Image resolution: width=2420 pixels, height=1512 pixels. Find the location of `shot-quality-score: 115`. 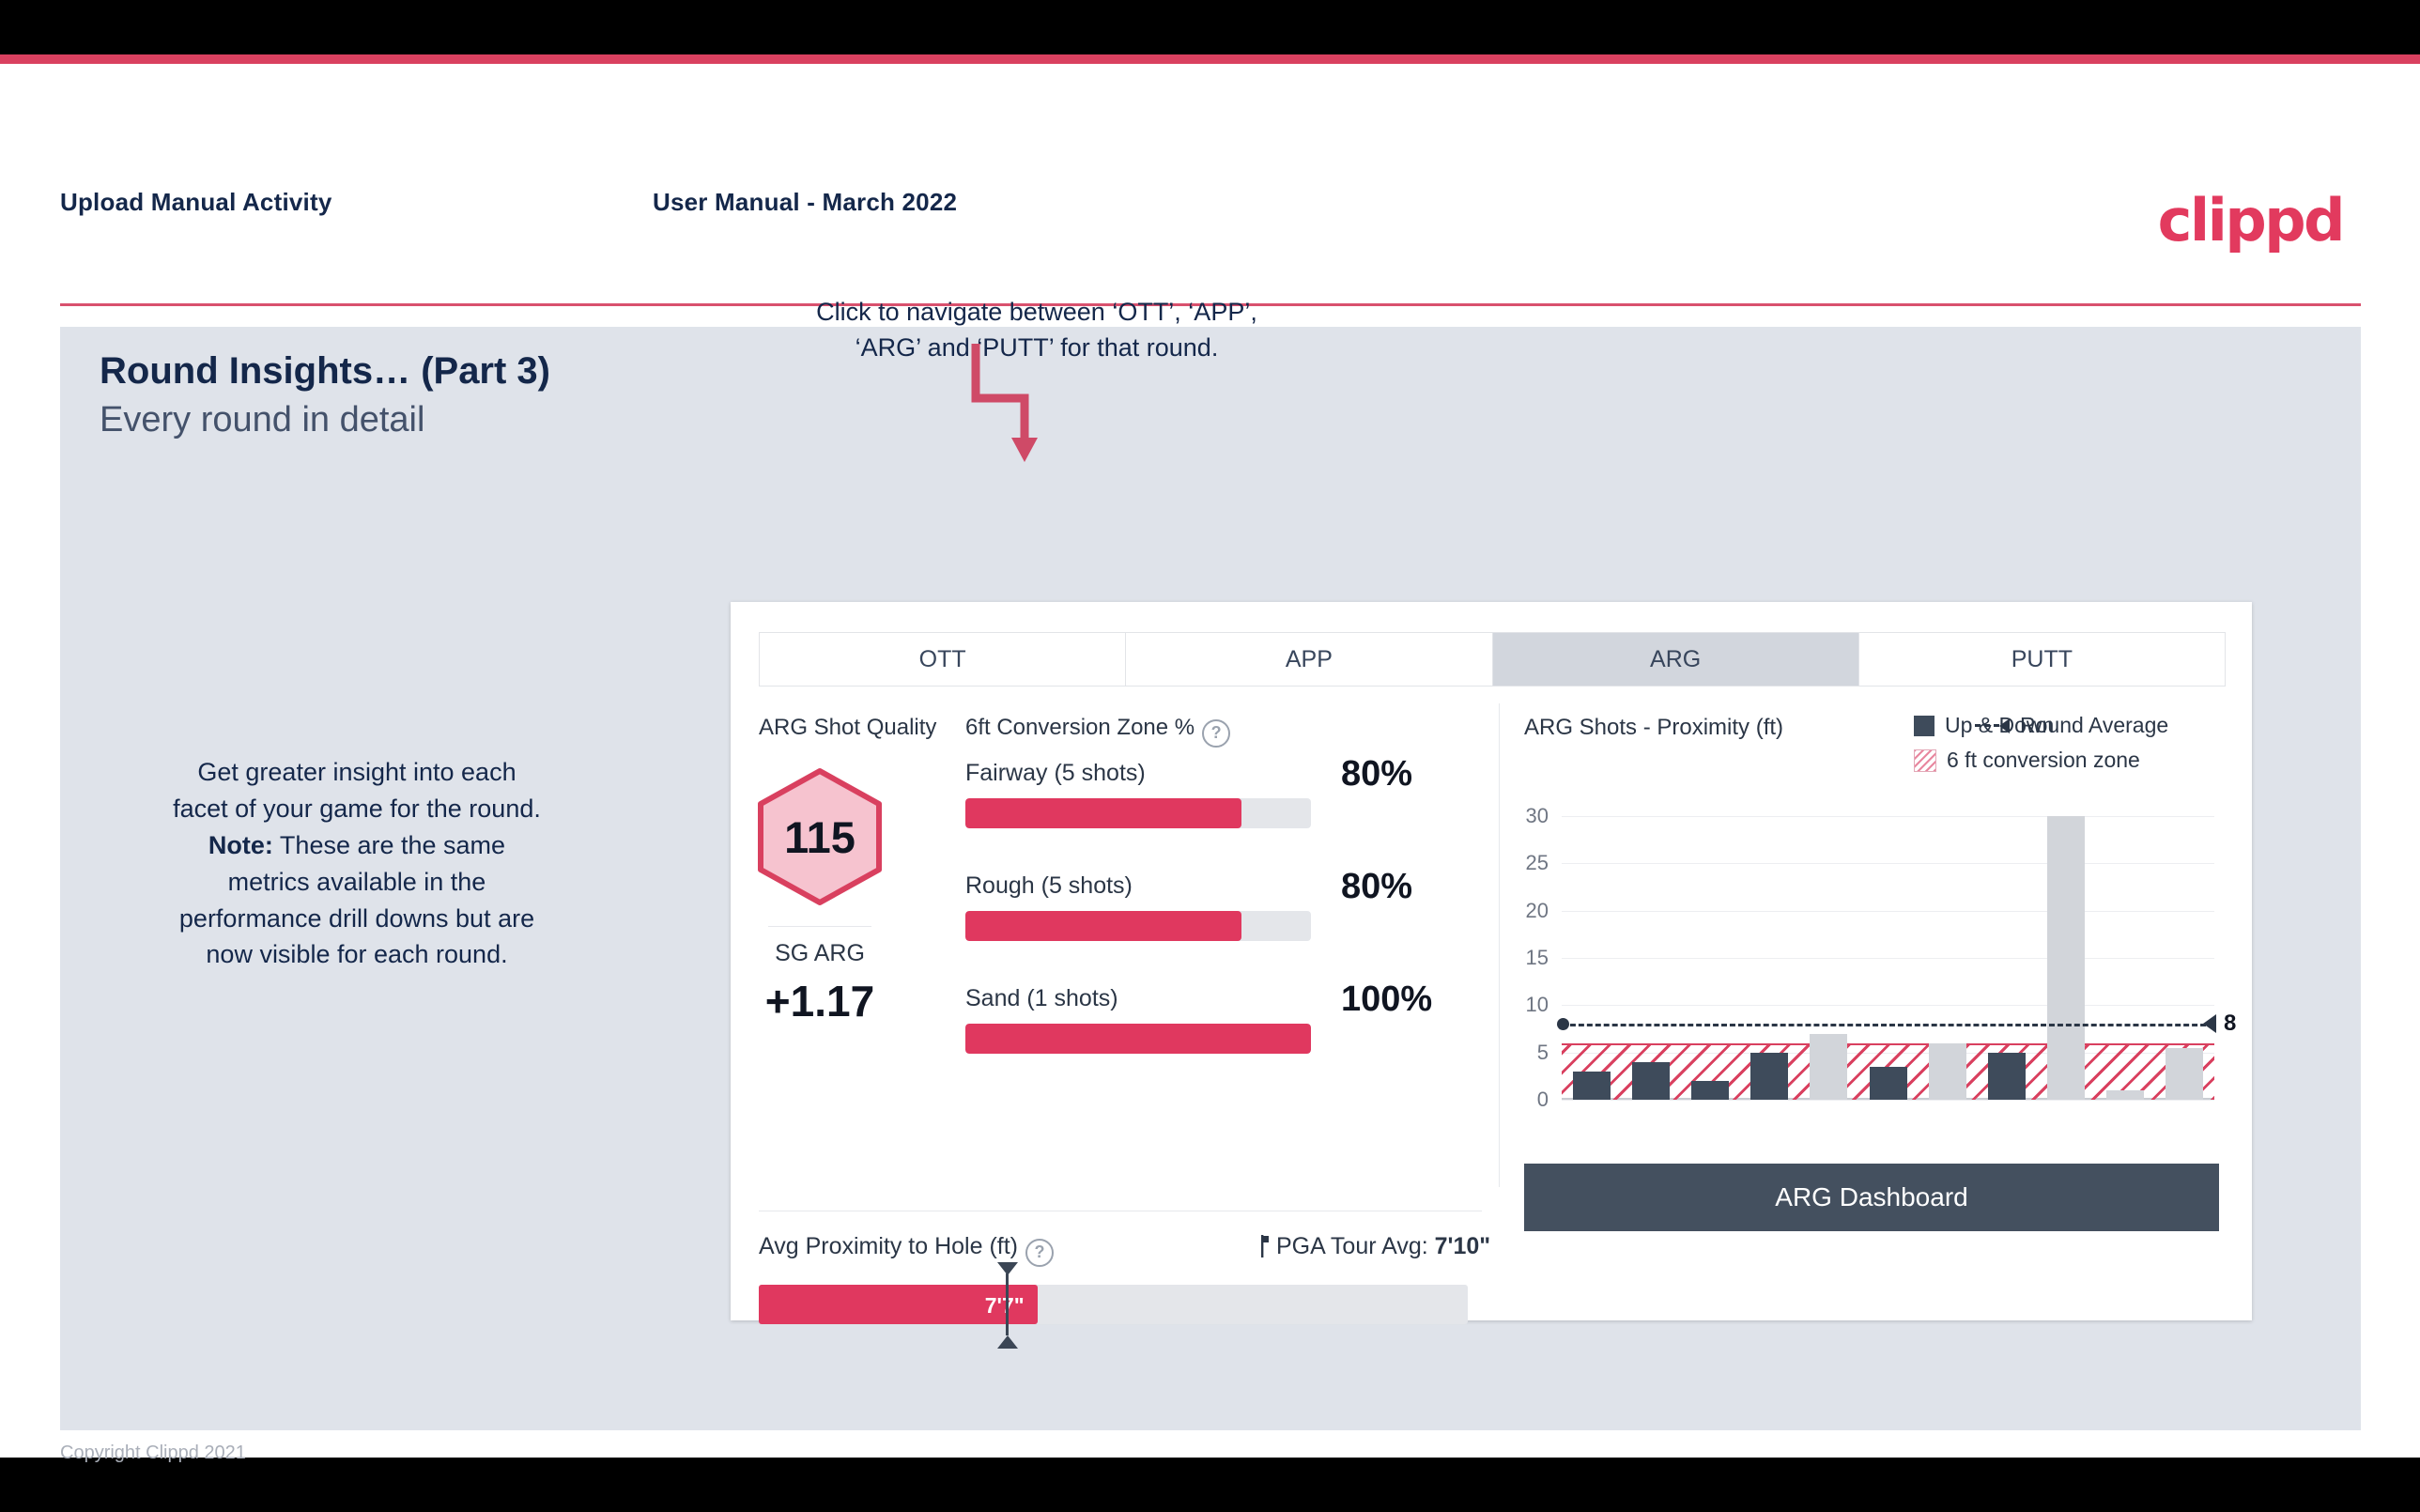

shot-quality-score: 115 is located at coordinates (819, 836).